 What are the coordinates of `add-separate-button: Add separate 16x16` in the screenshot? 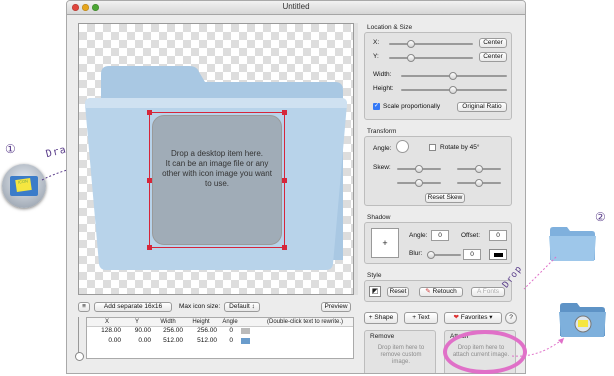 It's located at (133, 307).